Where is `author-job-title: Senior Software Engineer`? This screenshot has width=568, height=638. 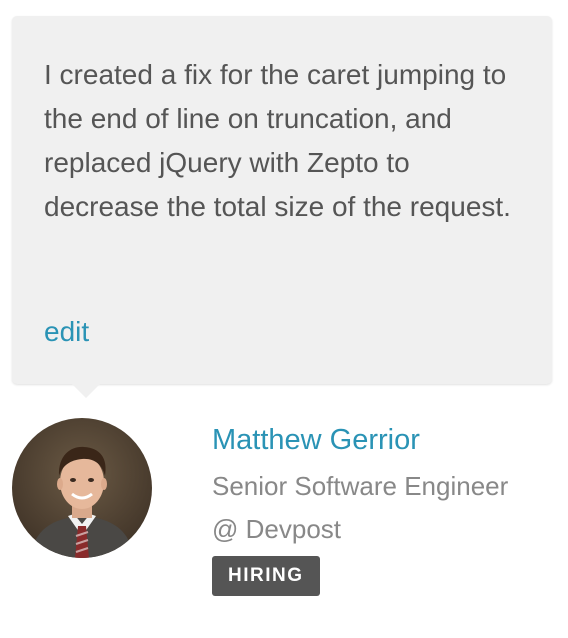
author-job-title: Senior Software Engineer is located at coordinates (360, 486).